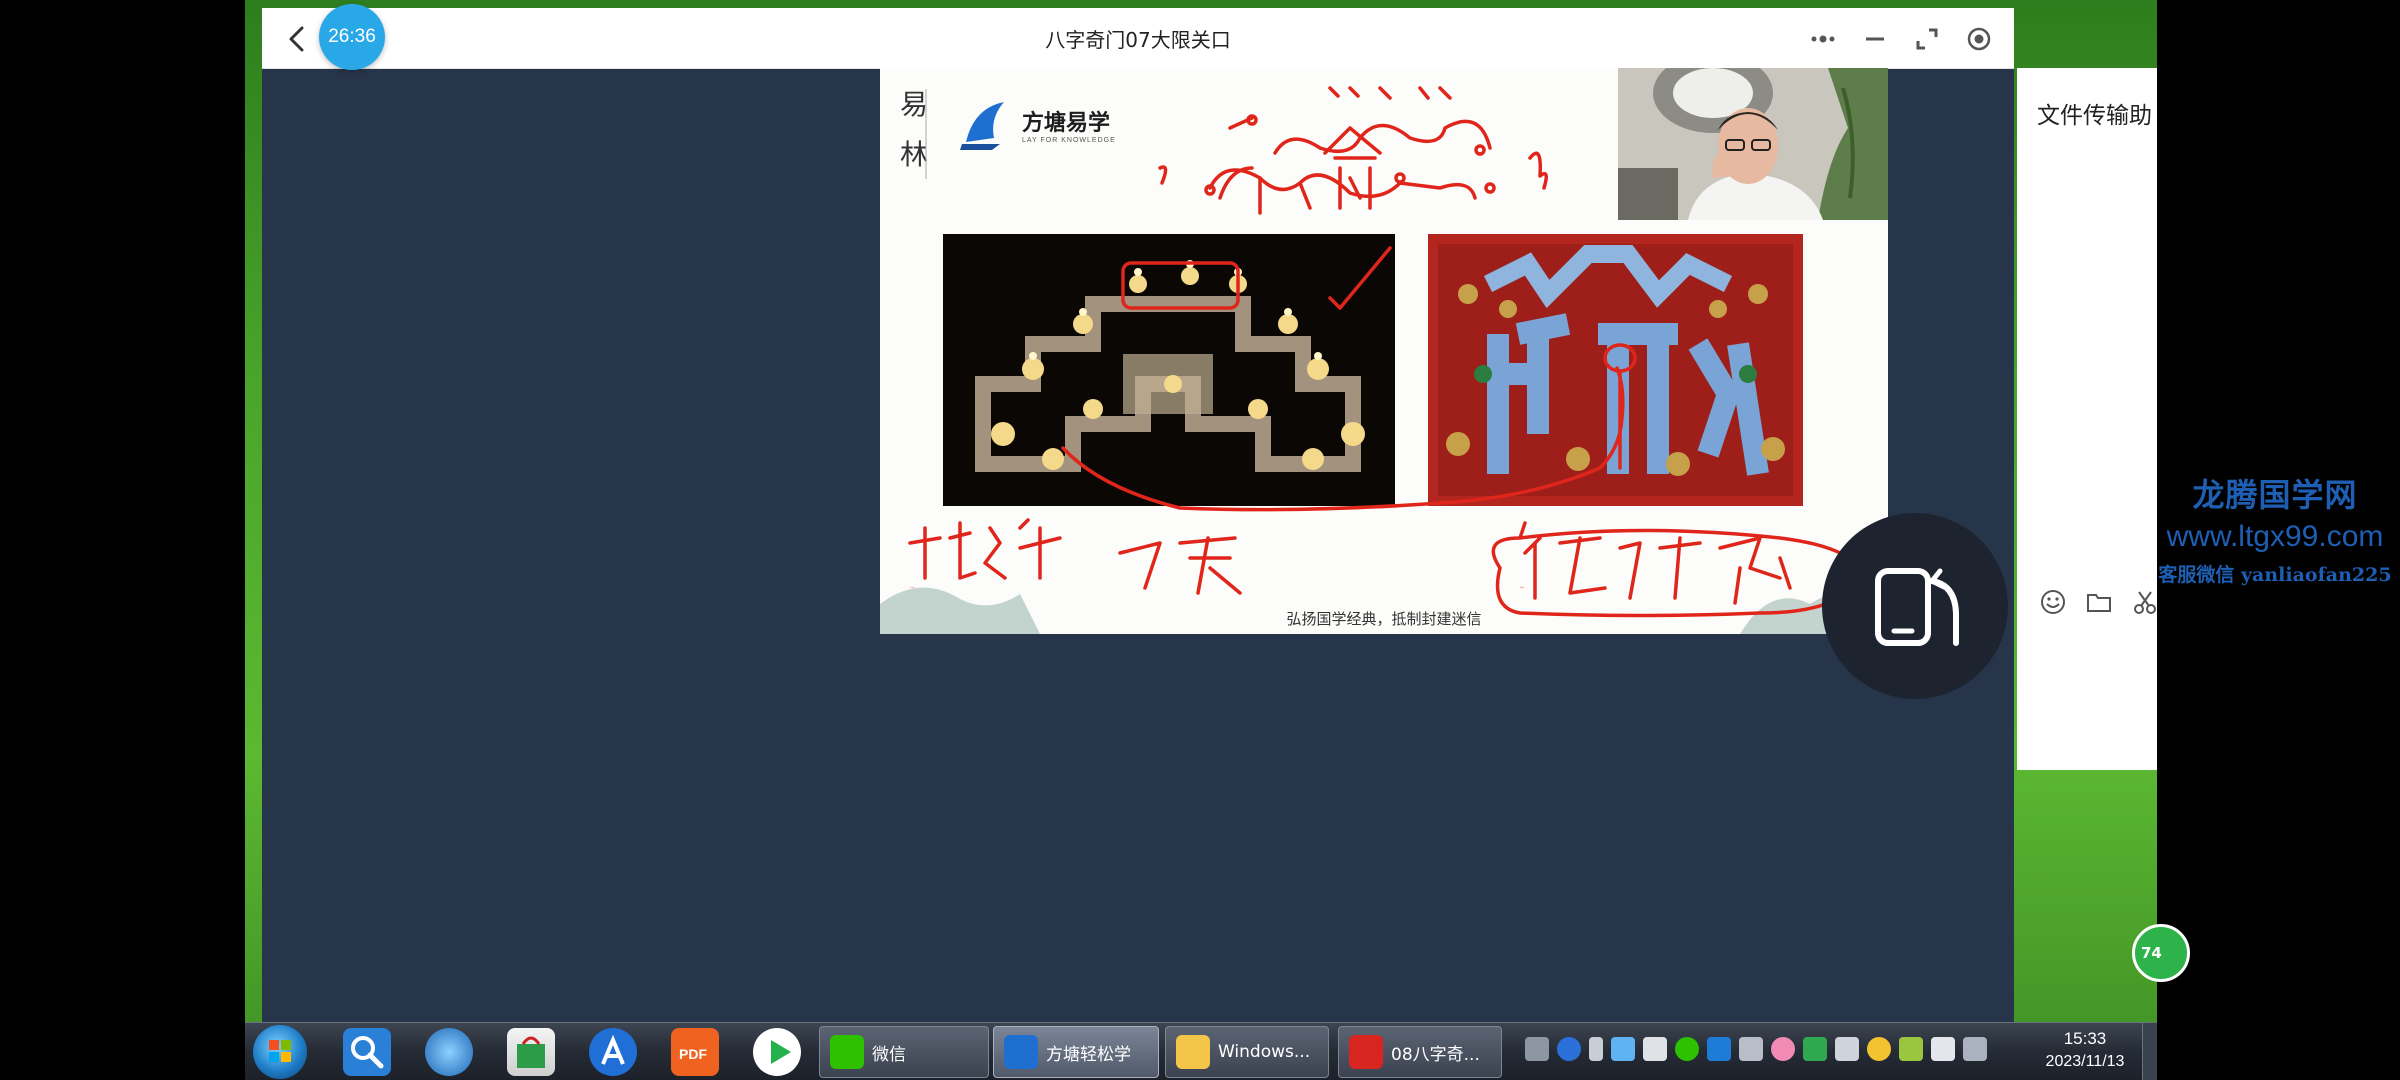  I want to click on rotate-screen-button, so click(1915, 606).